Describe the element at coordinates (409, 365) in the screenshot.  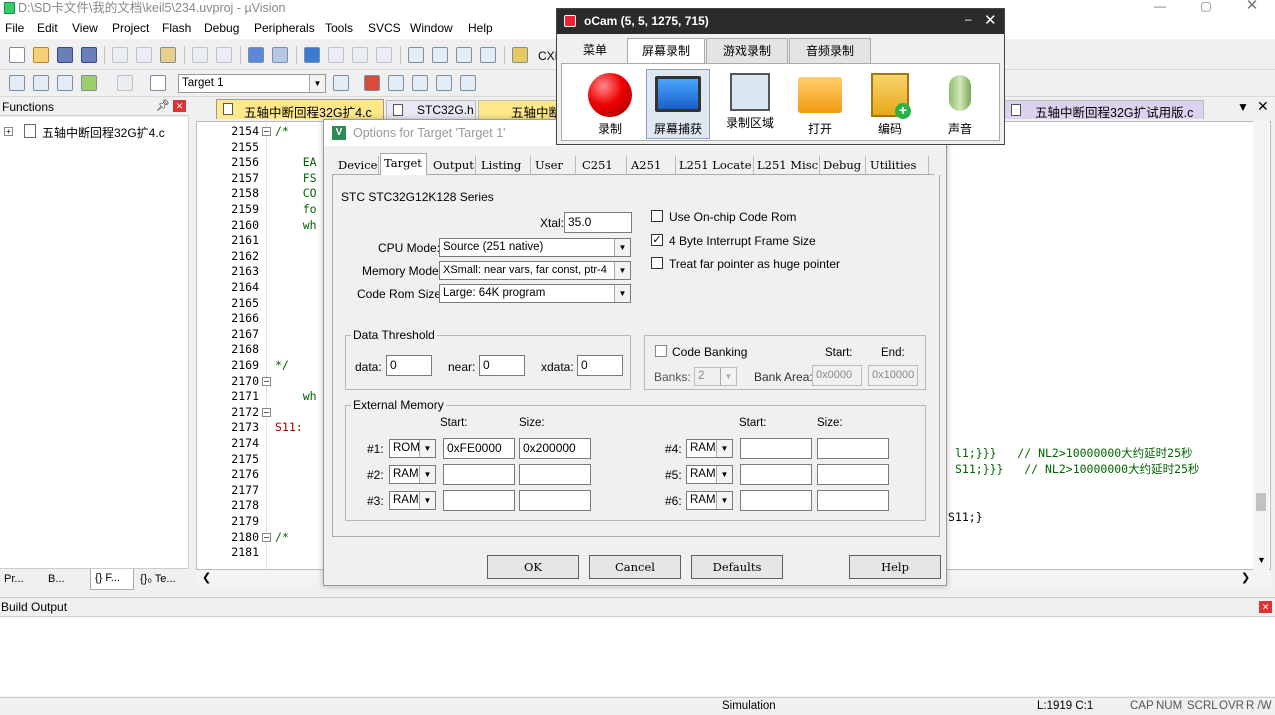
I see `data-input: 0` at that location.